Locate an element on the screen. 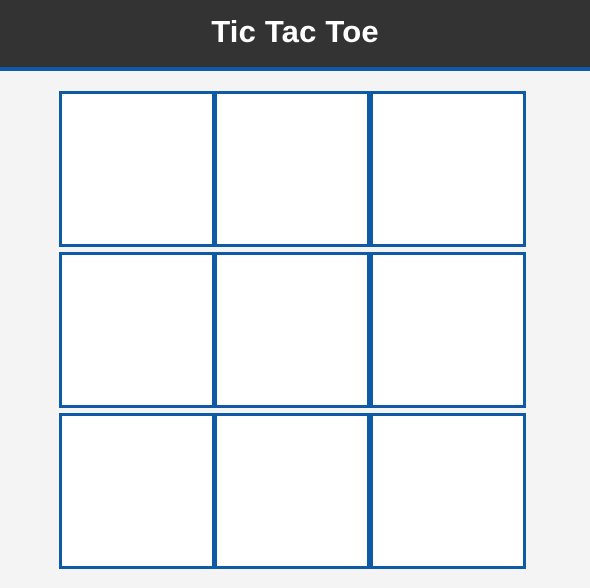 This screenshot has height=588, width=590. page-title: Tic Tac Toe is located at coordinates (295, 31).